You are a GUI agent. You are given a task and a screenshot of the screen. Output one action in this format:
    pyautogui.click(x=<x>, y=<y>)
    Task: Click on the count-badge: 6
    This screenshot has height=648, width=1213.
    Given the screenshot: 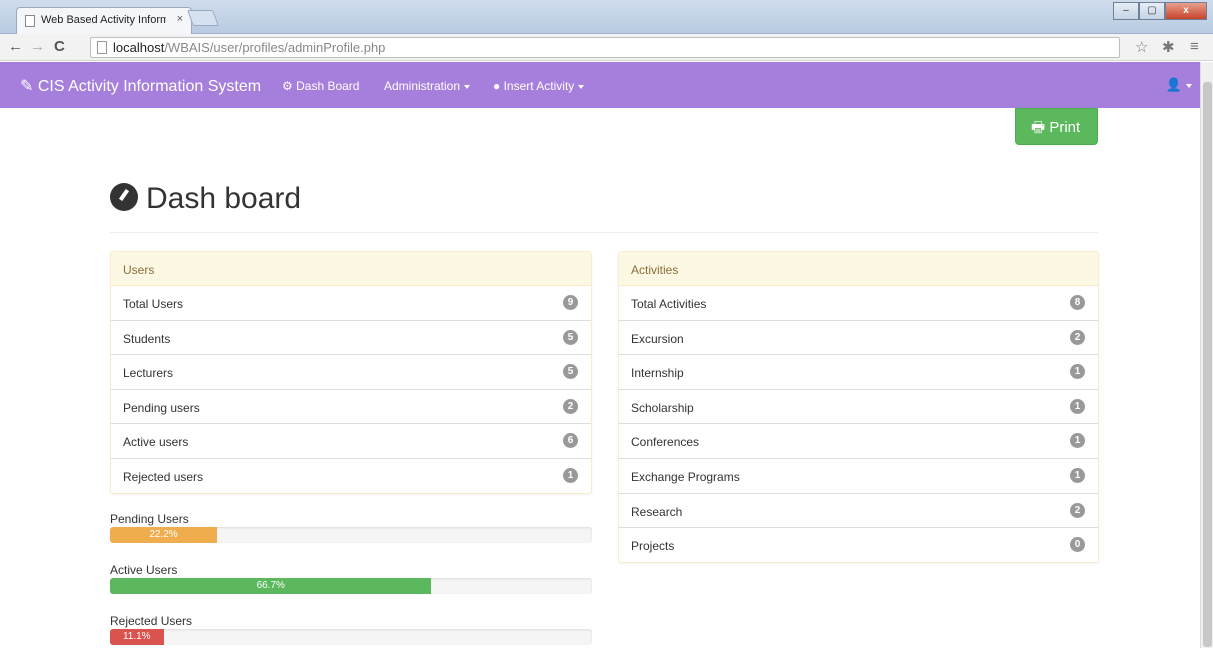 What is the action you would take?
    pyautogui.click(x=570, y=441)
    